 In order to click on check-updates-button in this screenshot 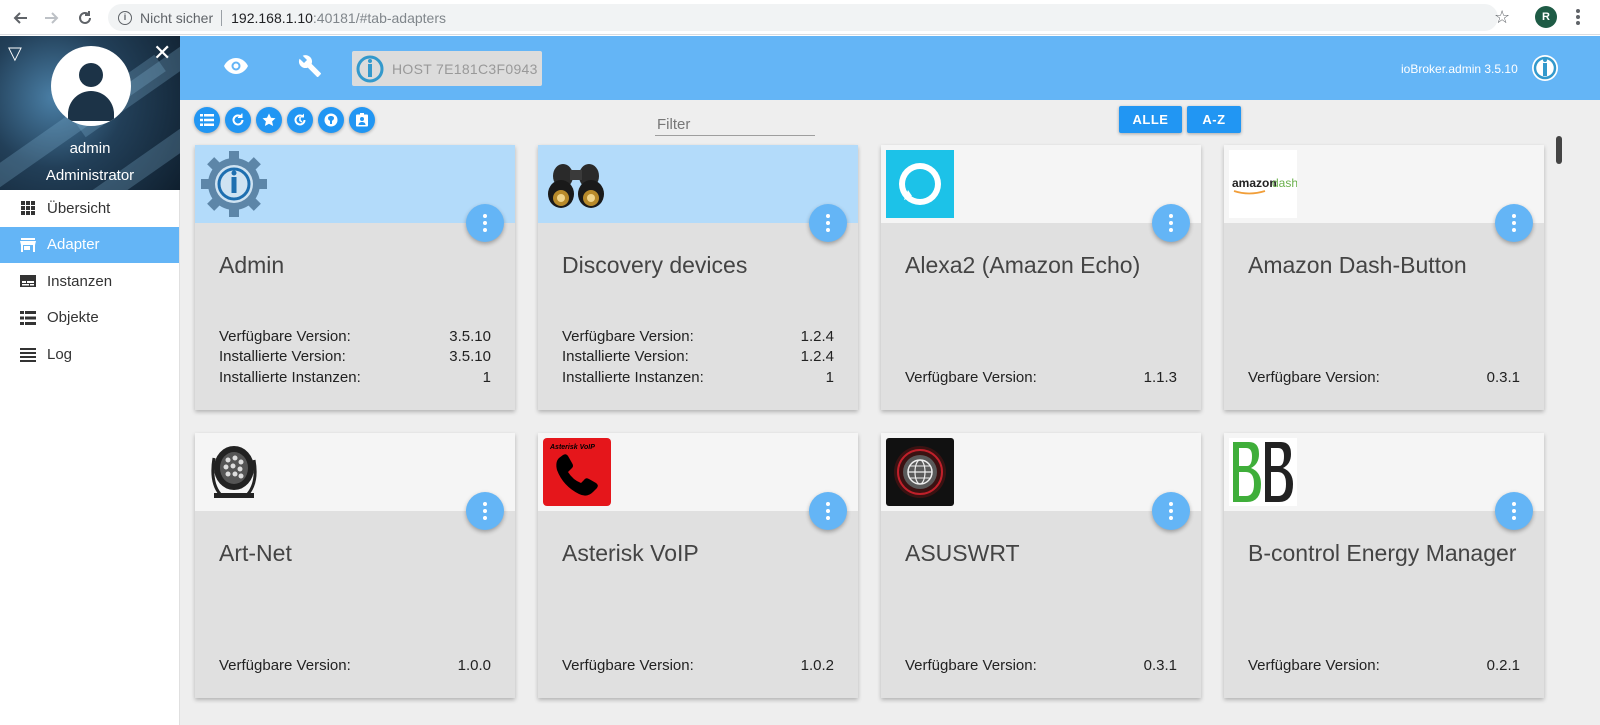, I will do `click(300, 120)`.